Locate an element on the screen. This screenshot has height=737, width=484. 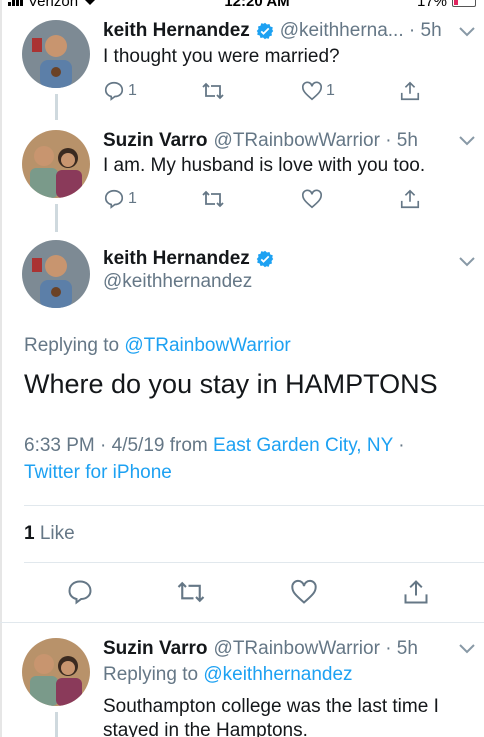
replying-to: Replying to @keithhernandez is located at coordinates (228, 675).